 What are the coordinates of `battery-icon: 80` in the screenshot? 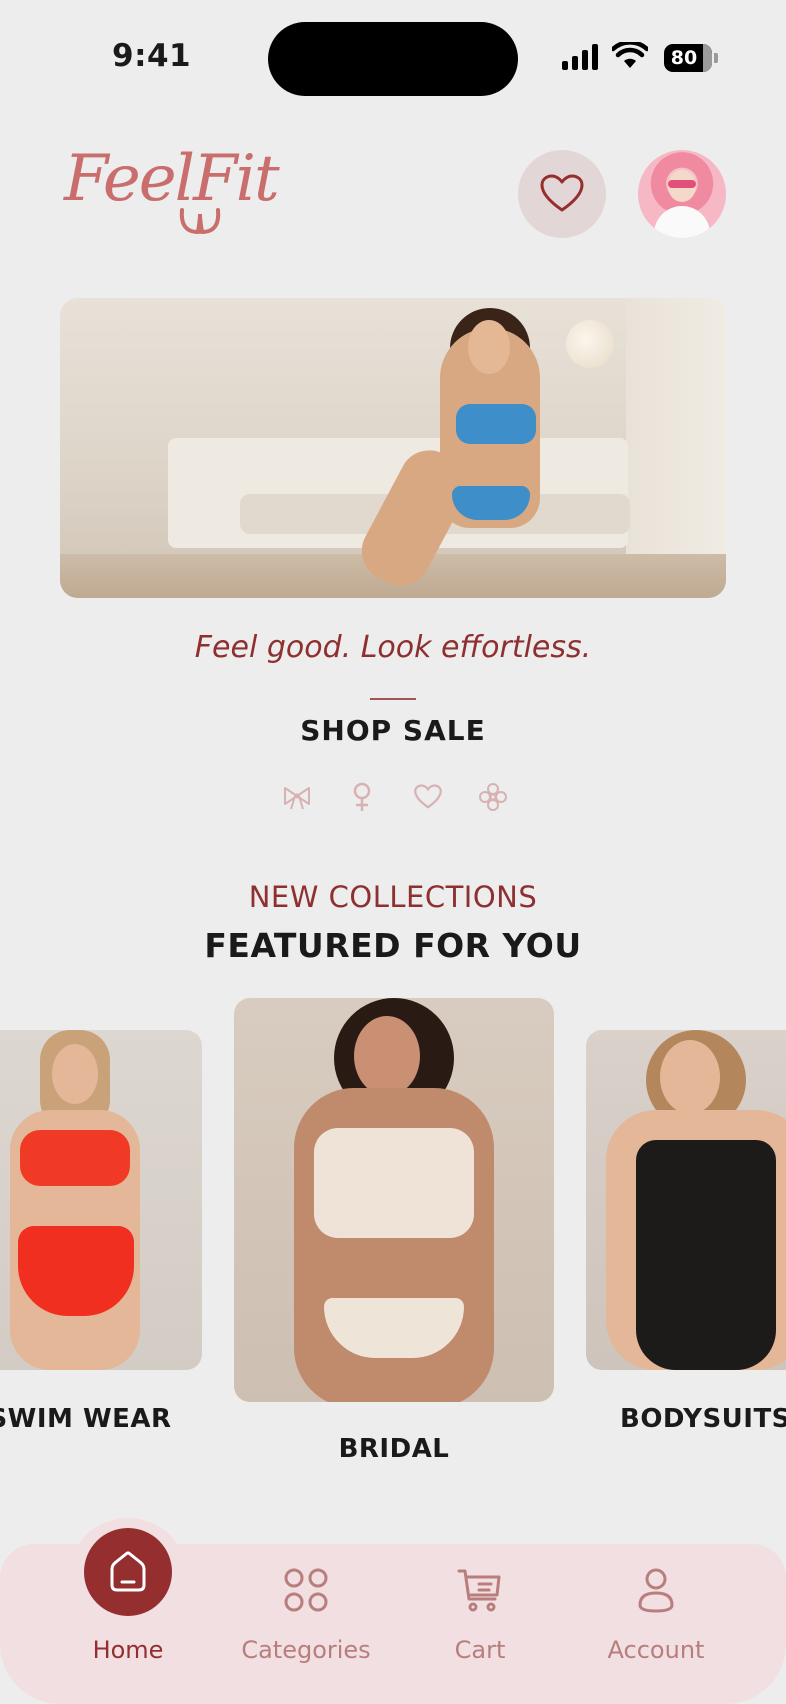 It's located at (691, 58).